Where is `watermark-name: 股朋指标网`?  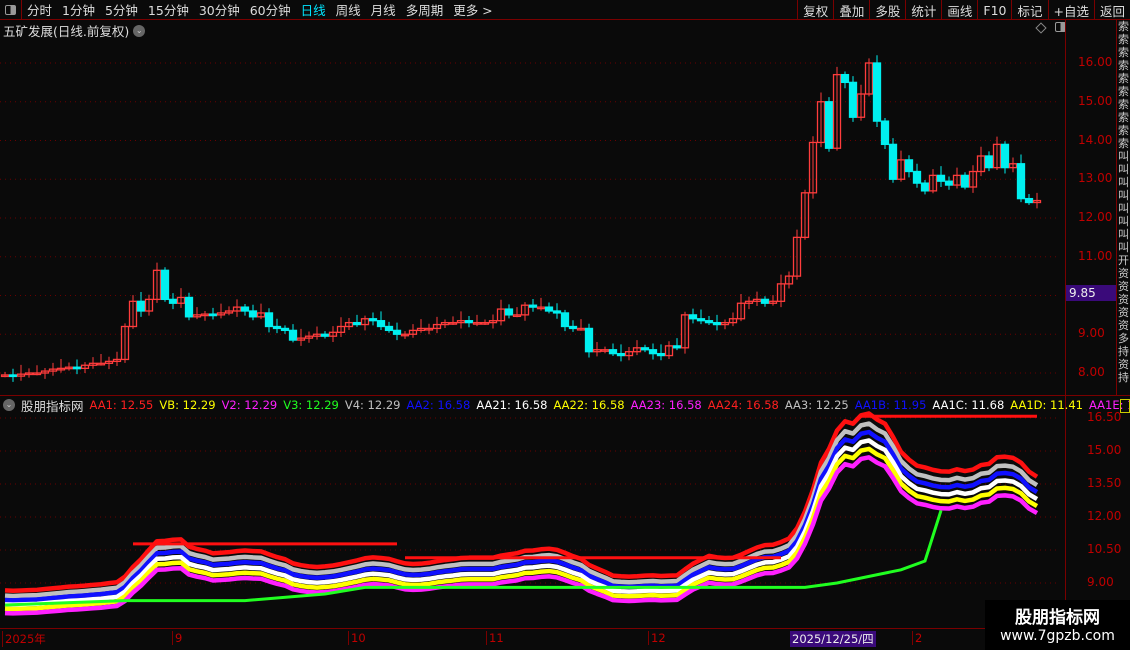 watermark-name: 股朋指标网 is located at coordinates (1057, 618).